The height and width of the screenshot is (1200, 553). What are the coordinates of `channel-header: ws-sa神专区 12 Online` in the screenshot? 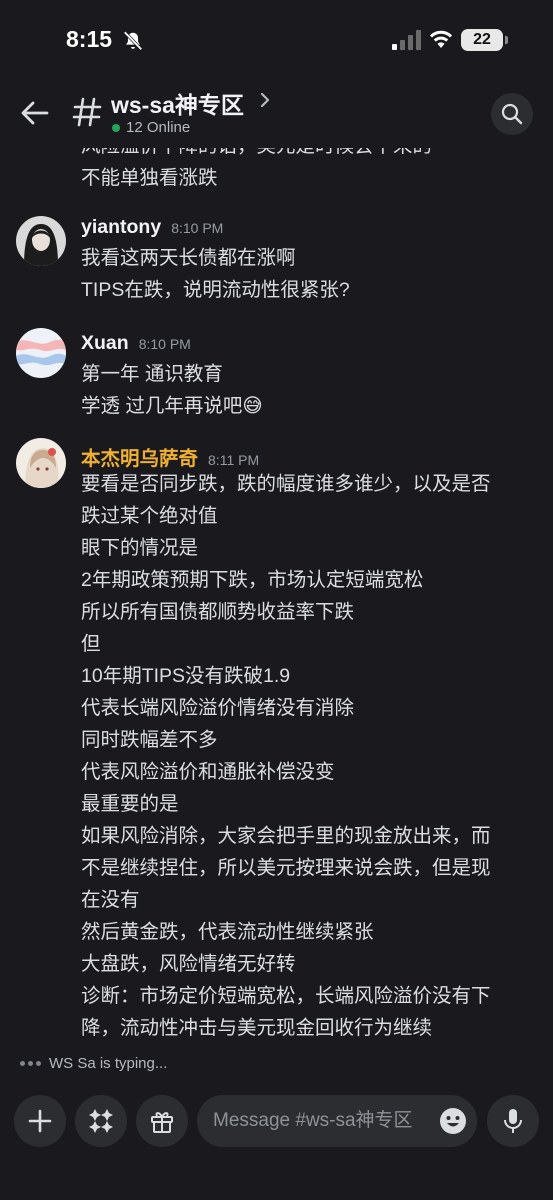 It's located at (276, 114).